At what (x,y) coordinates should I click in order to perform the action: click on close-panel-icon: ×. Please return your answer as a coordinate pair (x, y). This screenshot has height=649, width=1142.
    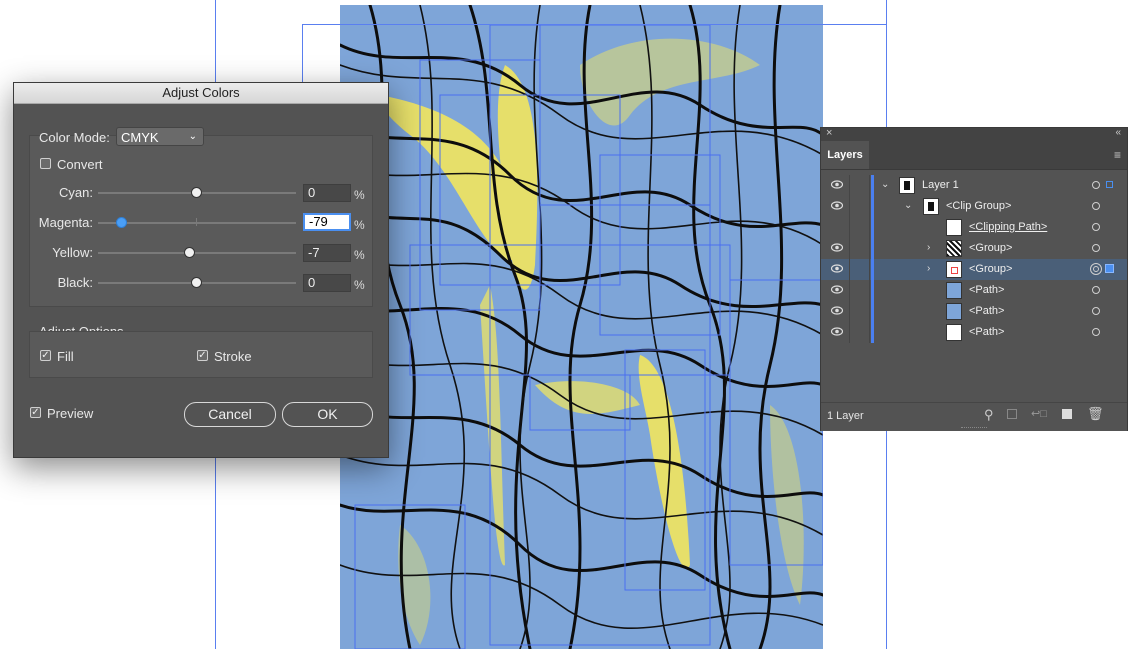
    Looking at the image, I should click on (829, 133).